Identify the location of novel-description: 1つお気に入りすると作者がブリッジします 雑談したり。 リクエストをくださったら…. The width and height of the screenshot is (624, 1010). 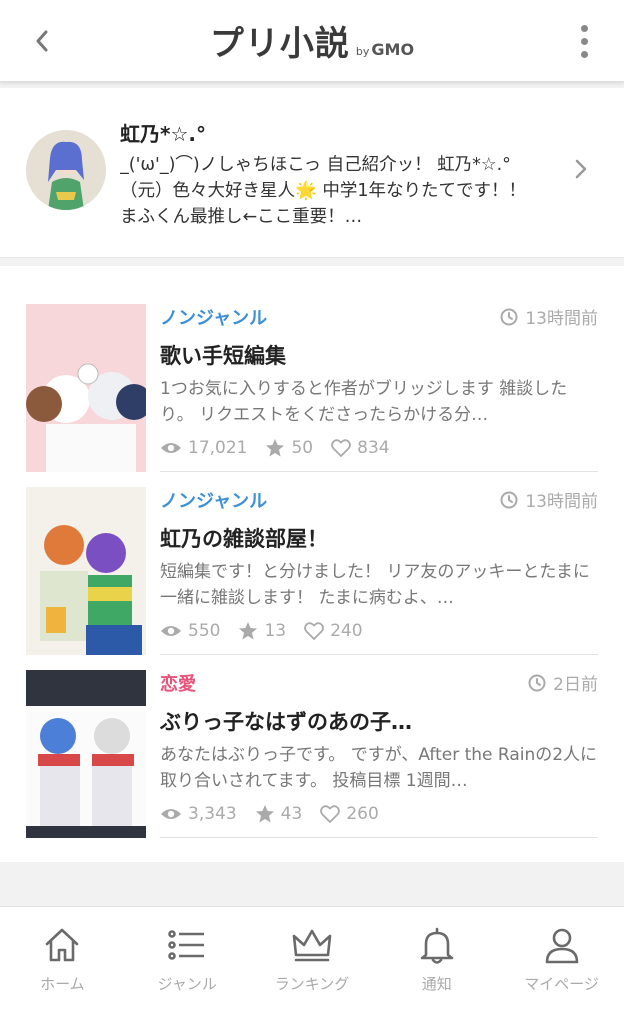
(364, 402).